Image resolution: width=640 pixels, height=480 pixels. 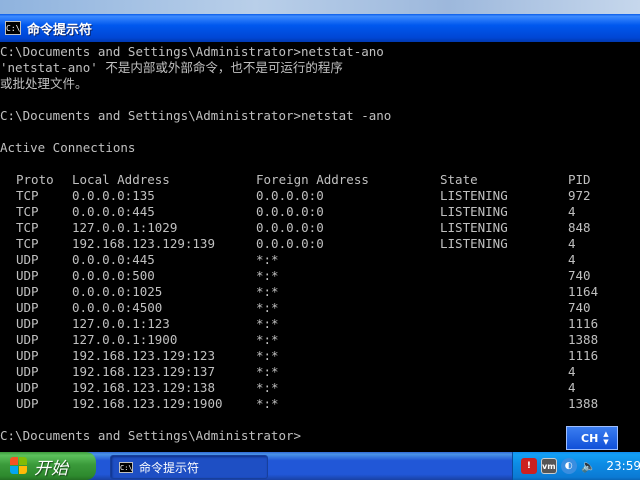 What do you see at coordinates (143, 355) in the screenshot?
I see `table-cell: 192.168.123.129:123` at bounding box center [143, 355].